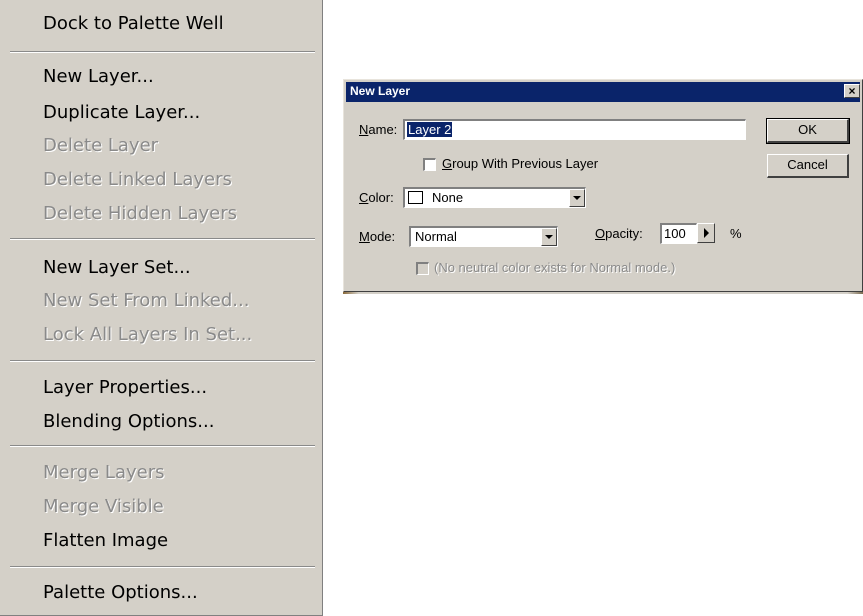  Describe the element at coordinates (675, 233) in the screenshot. I see `opacity-input-value: 100` at that location.